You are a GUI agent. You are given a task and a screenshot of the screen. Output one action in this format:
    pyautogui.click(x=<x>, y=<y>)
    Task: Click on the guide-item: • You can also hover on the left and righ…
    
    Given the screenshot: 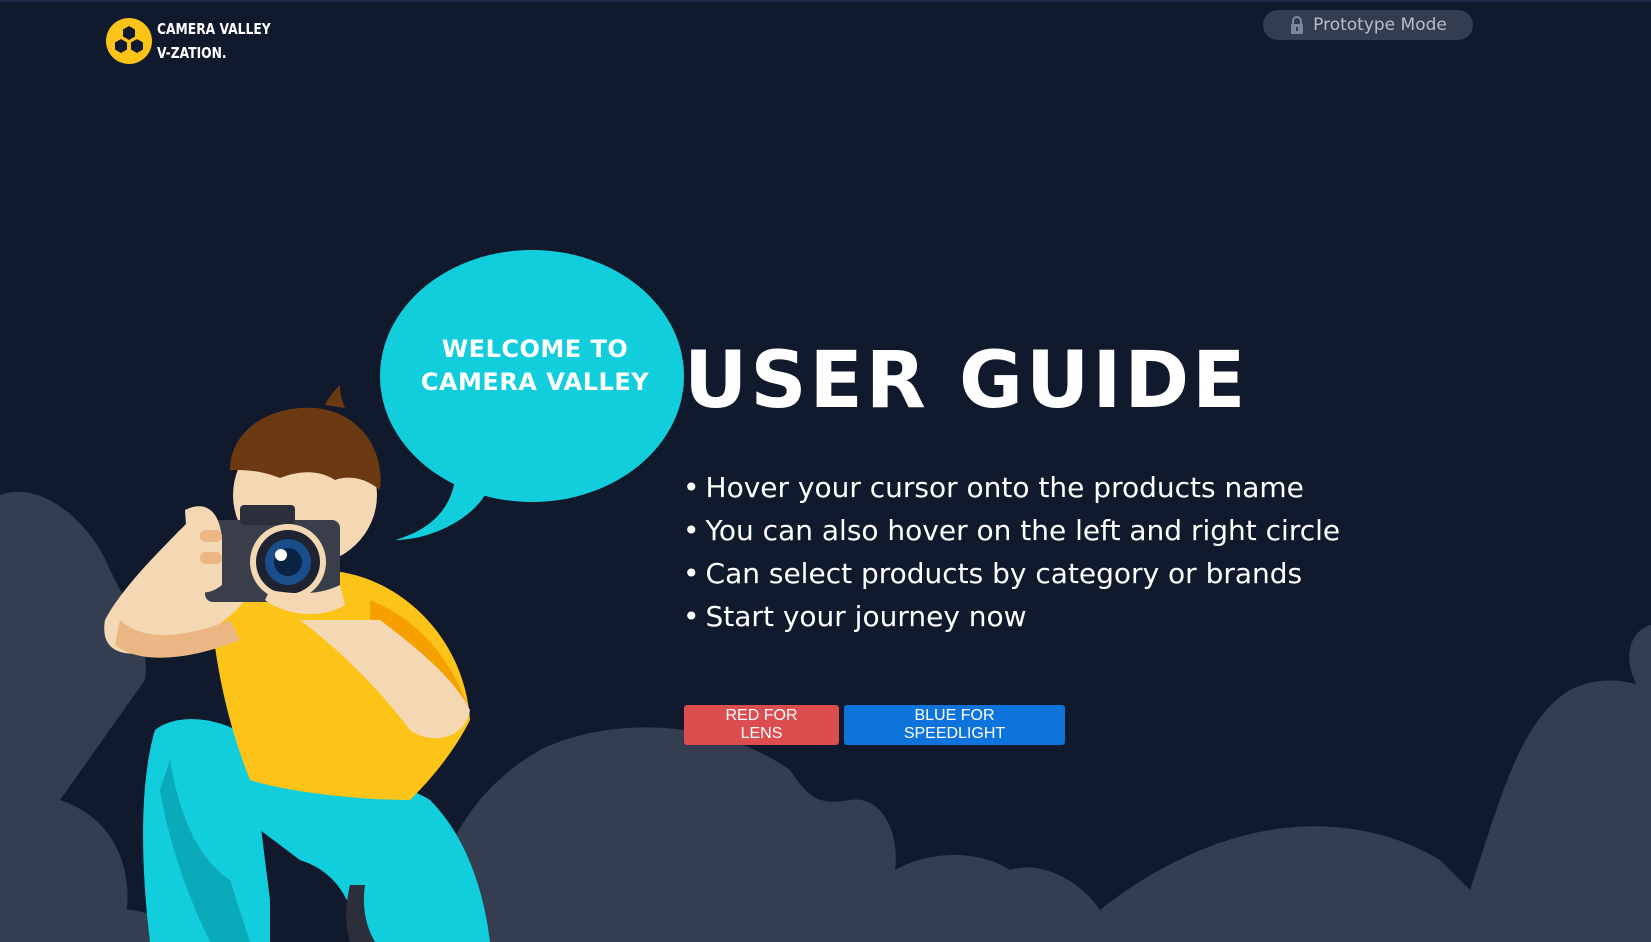 What is the action you would take?
    pyautogui.click(x=1011, y=530)
    